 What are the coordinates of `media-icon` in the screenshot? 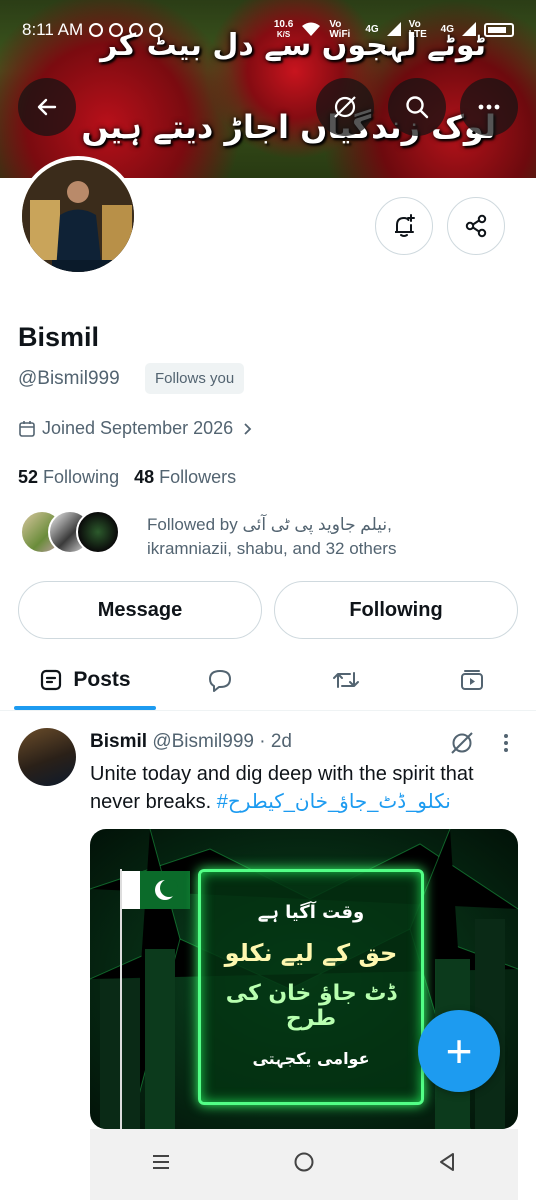 It's located at (472, 680).